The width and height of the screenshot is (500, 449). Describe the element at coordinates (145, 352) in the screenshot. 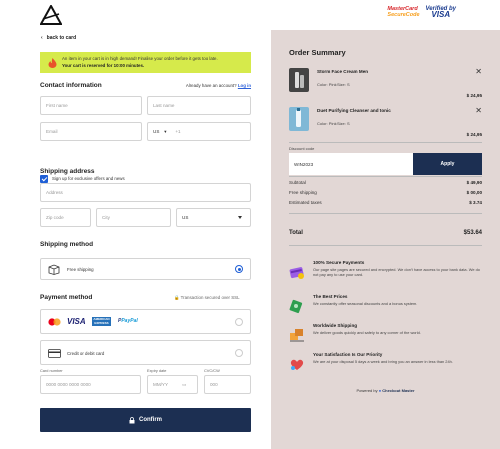

I see `card-payment-option: Credit or debit card` at that location.